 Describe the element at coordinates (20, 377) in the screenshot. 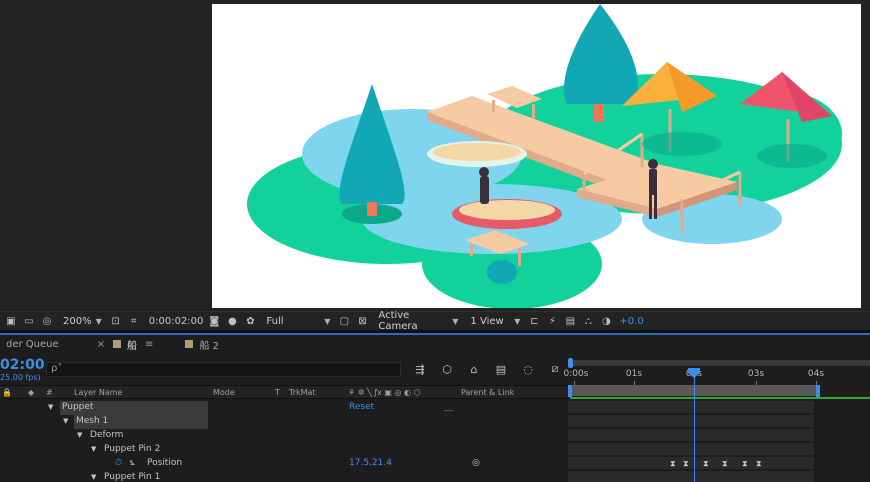

I see `frame-rate: 25.00 fps)` at that location.